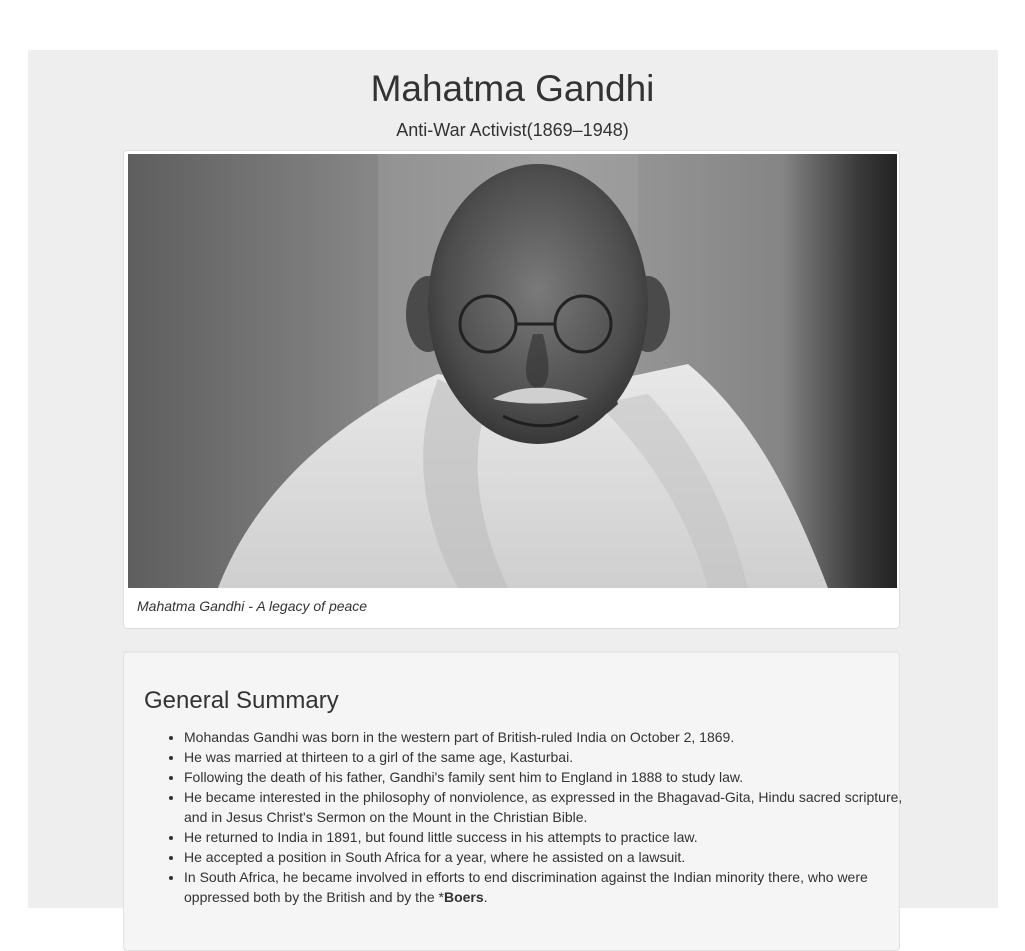  I want to click on page-subtitle: Anti-War Activist(1869–1948), so click(512, 130).